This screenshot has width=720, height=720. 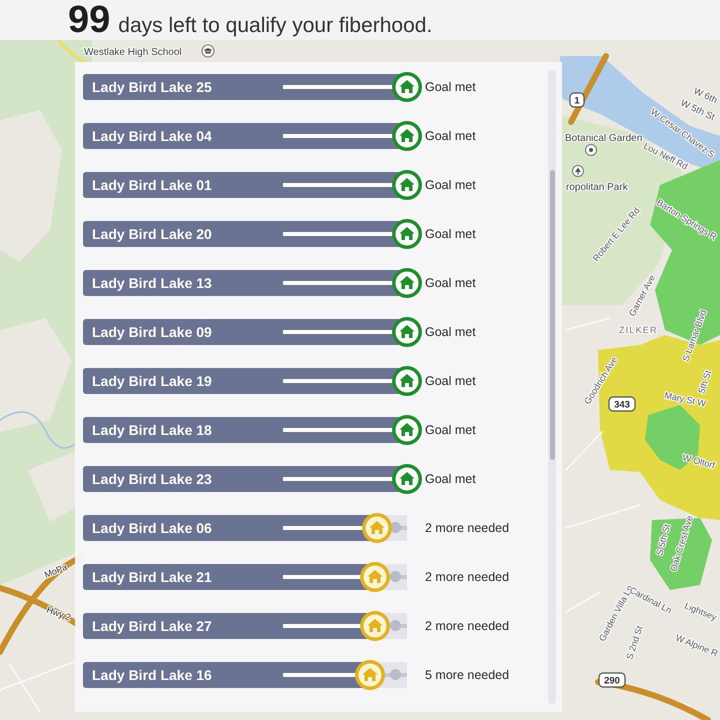 I want to click on status-text: 5 more needed, so click(x=467, y=675).